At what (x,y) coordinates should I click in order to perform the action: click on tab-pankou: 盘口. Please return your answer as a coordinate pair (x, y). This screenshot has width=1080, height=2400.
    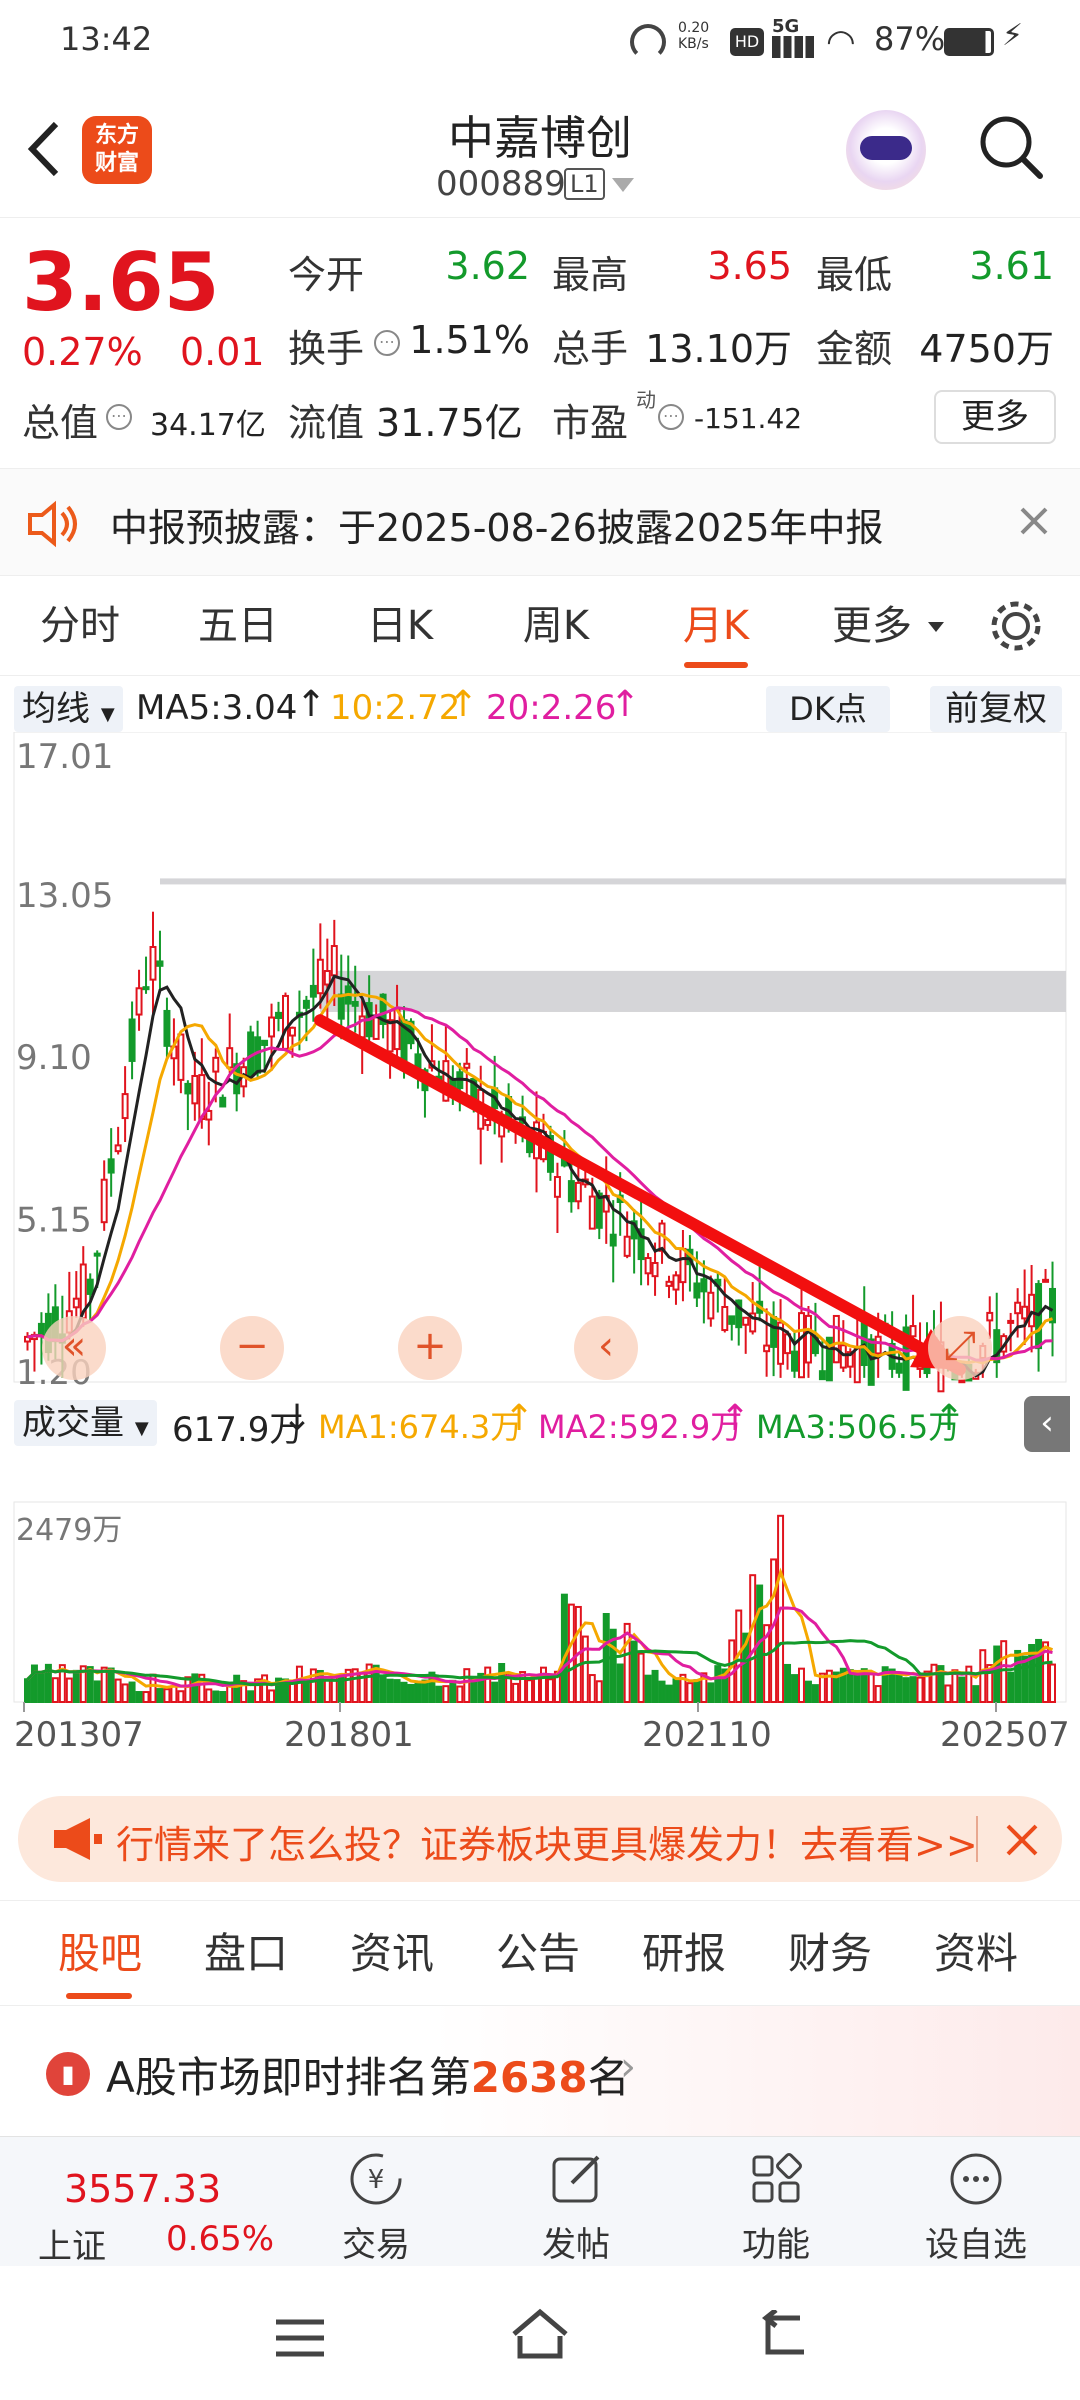
    Looking at the image, I should click on (246, 1954).